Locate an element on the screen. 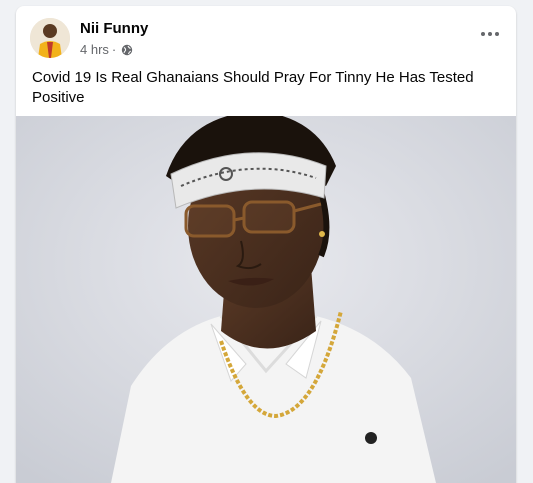 The width and height of the screenshot is (533, 483). more-dots-icon is located at coordinates (483, 34).